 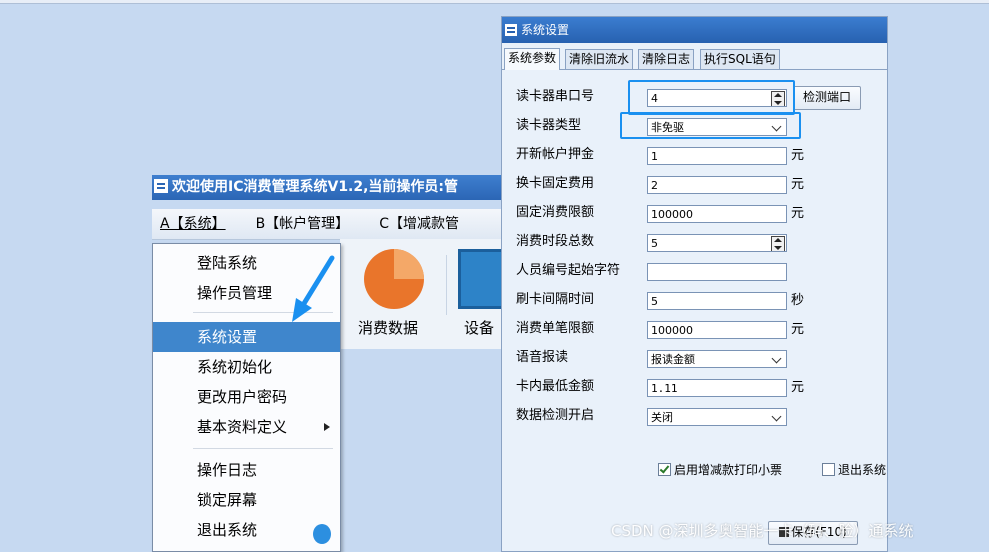 I want to click on new-account-deposit-input: 1, so click(x=717, y=156).